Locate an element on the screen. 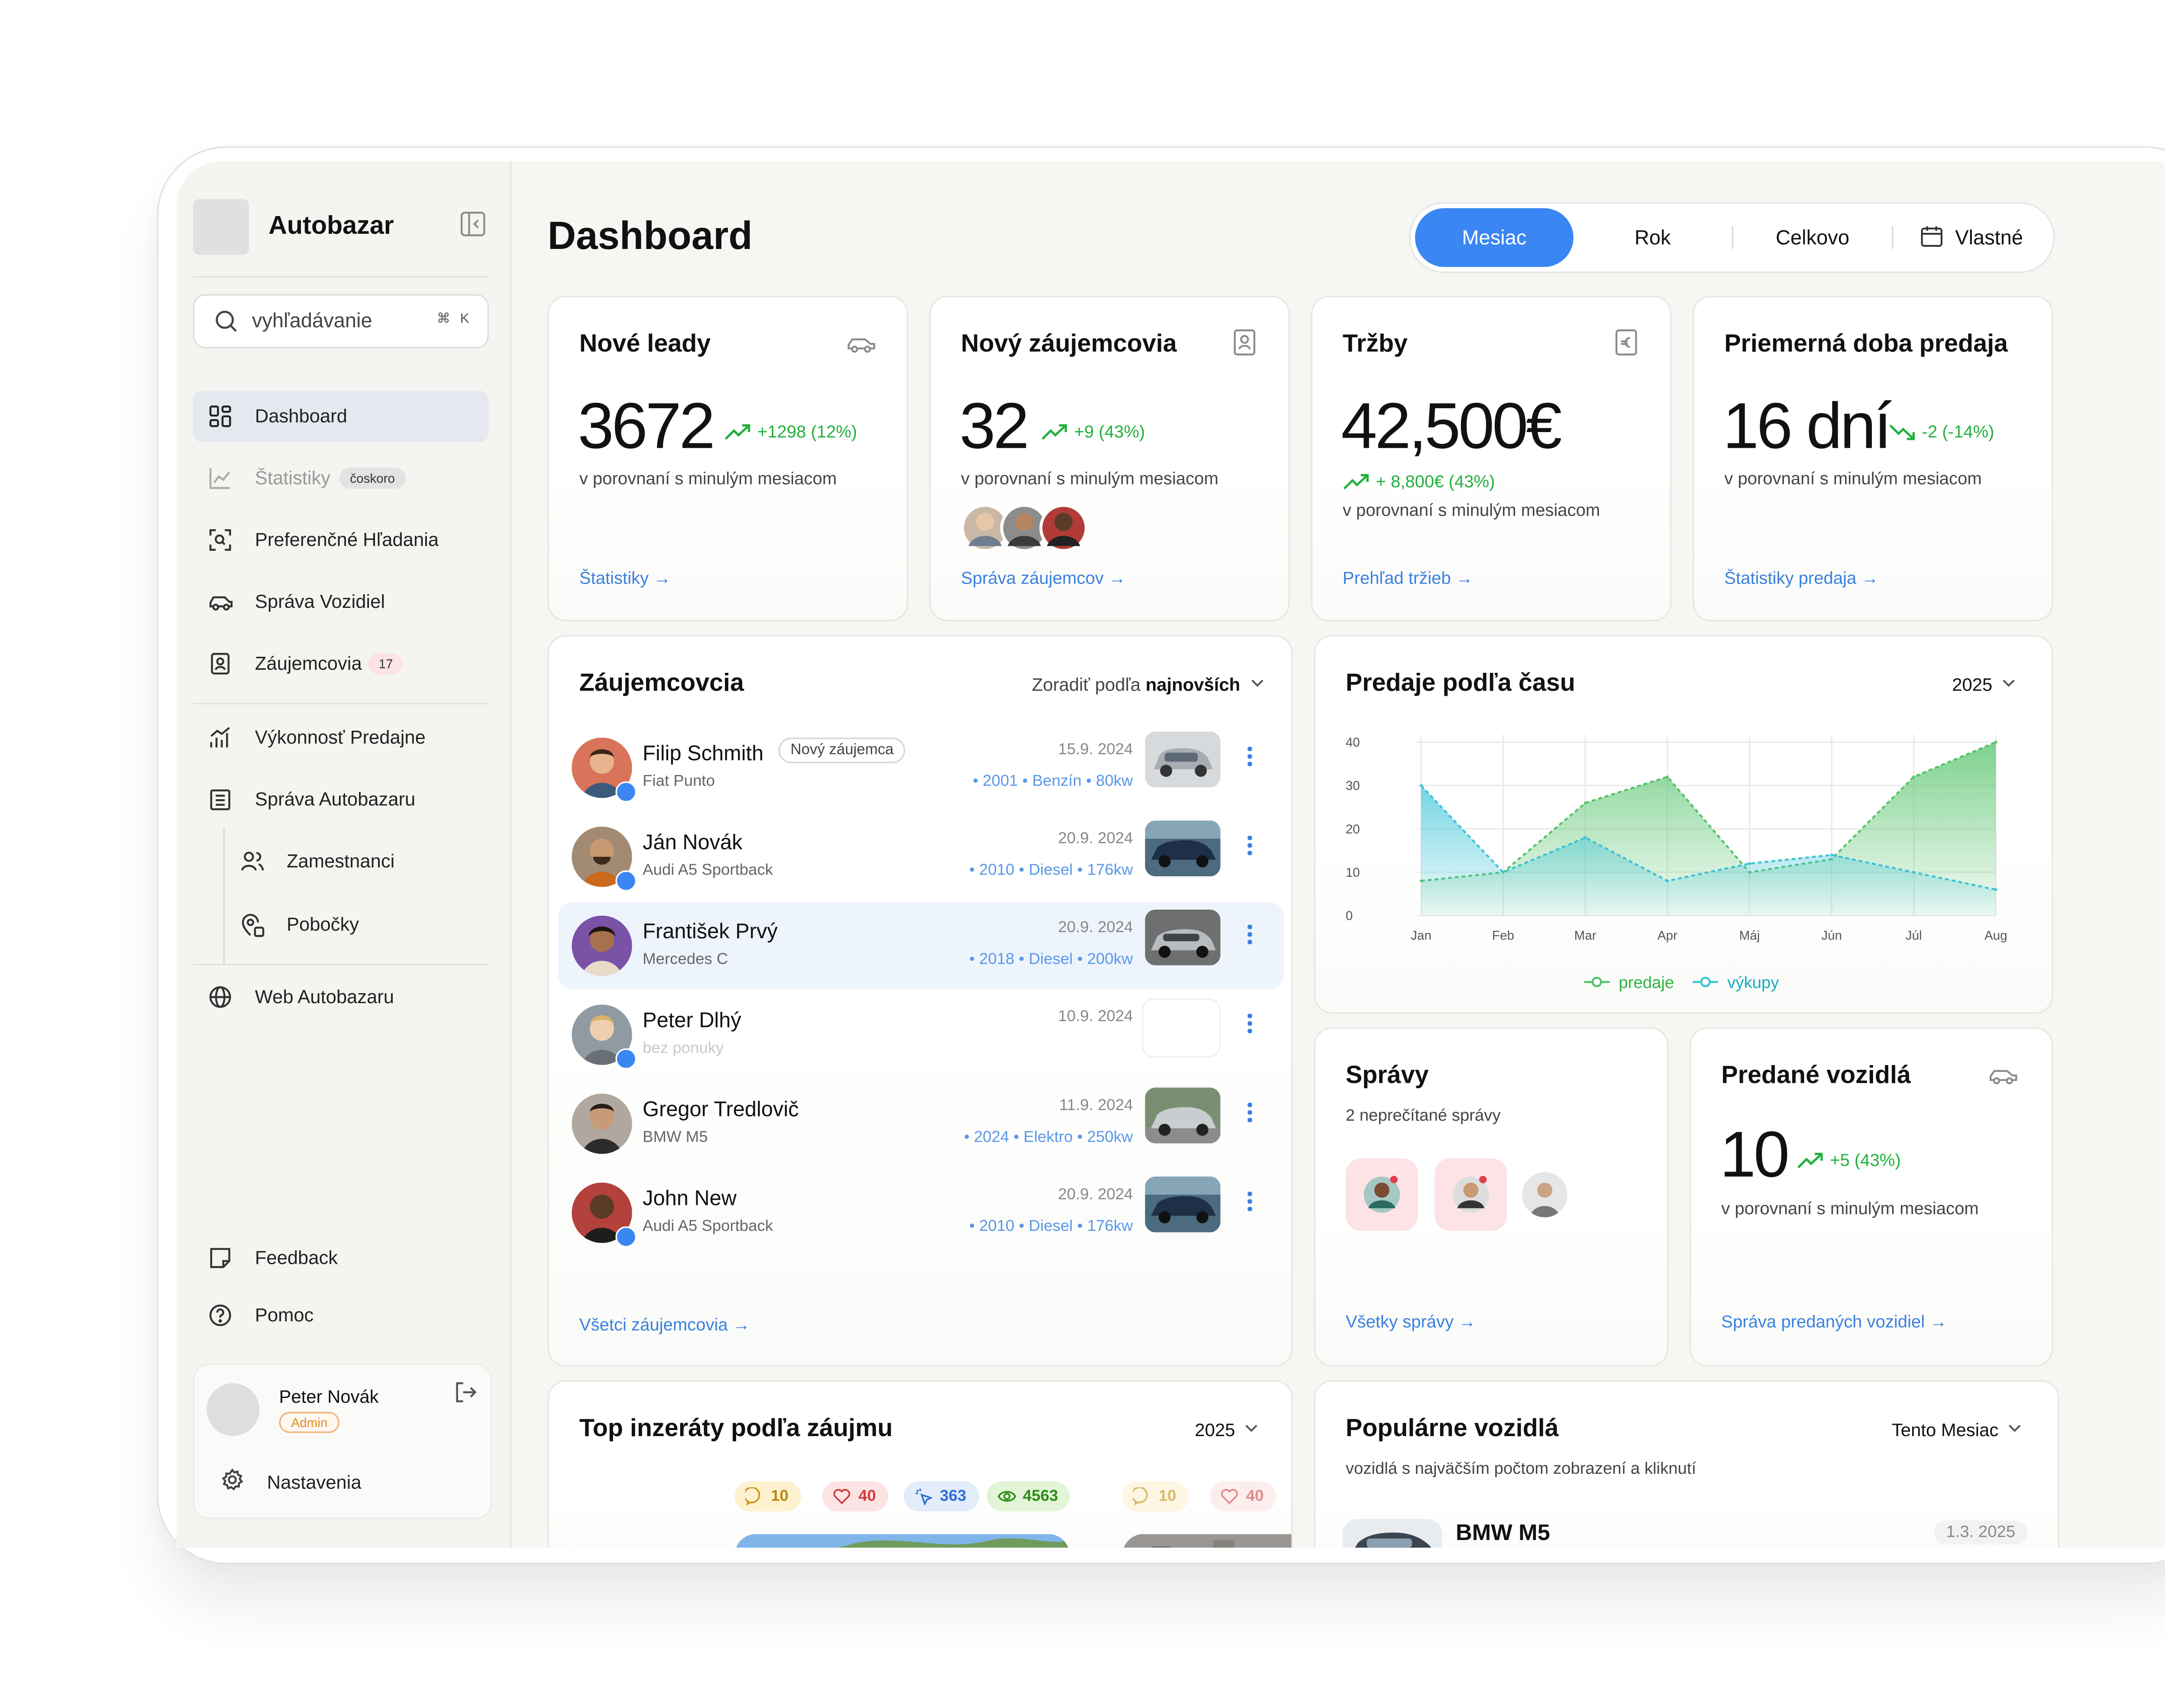  chip-value: 363 is located at coordinates (953, 1496).